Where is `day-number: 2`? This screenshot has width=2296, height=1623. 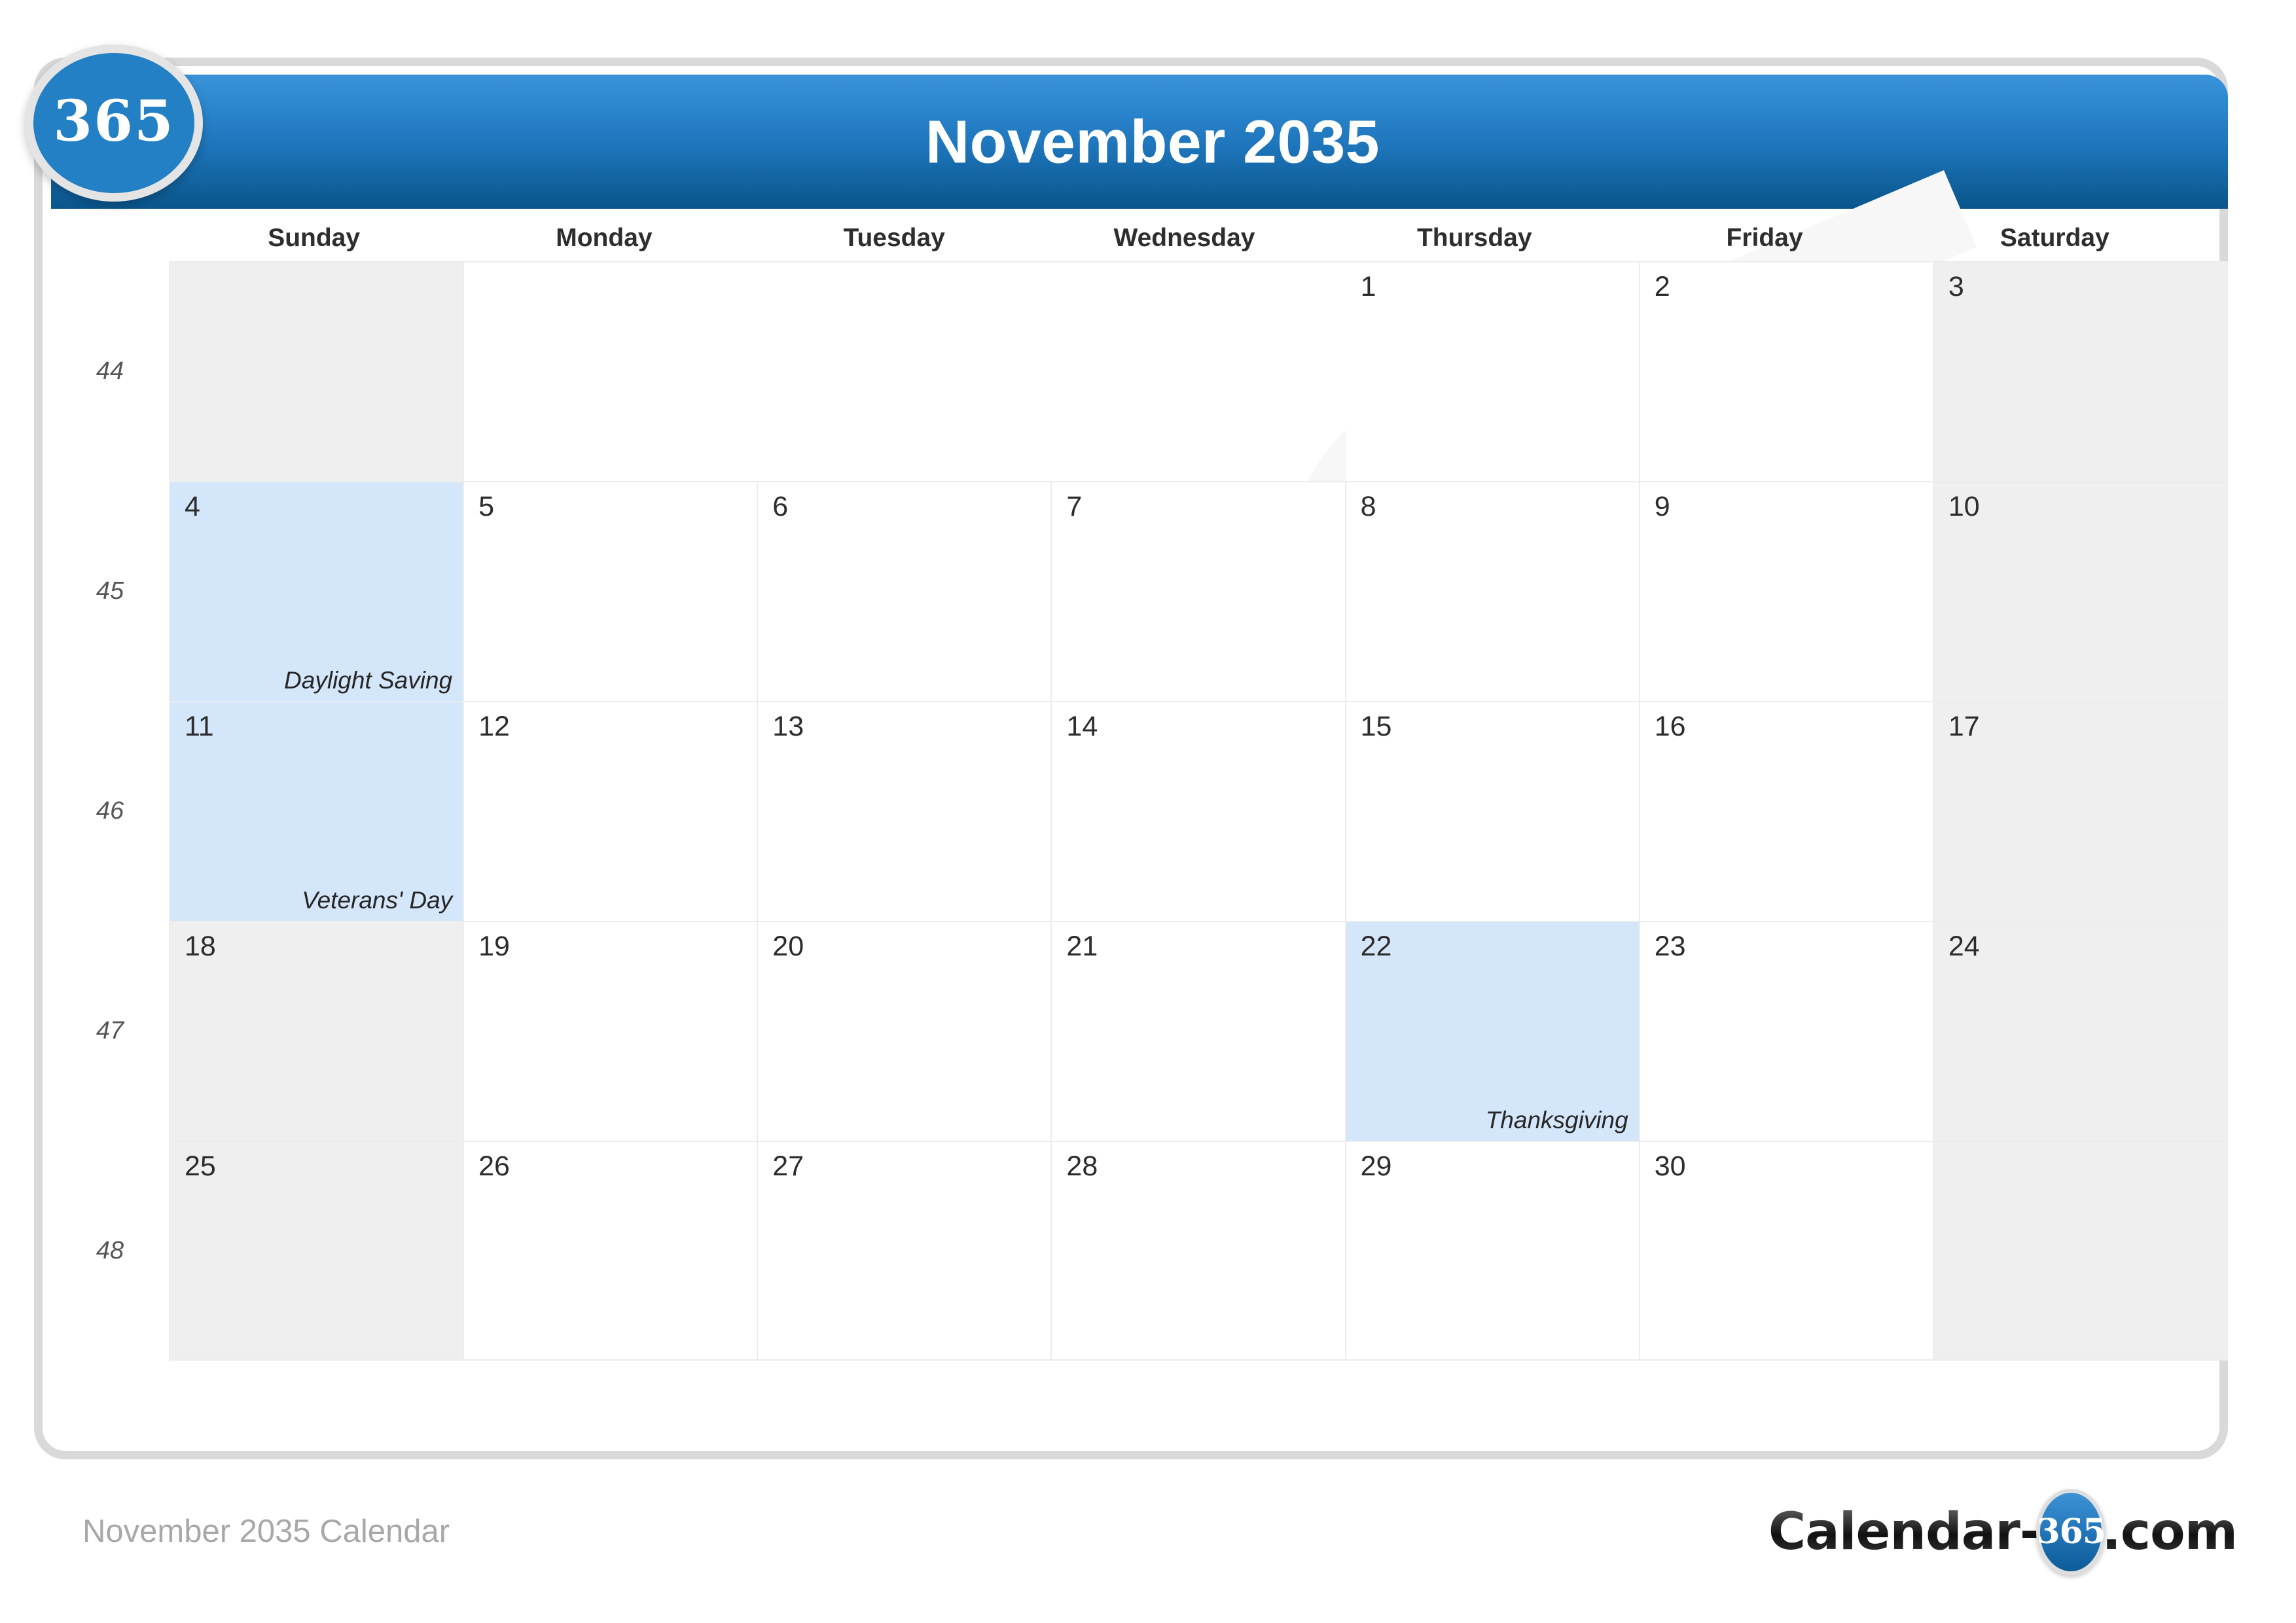 day-number: 2 is located at coordinates (1662, 286).